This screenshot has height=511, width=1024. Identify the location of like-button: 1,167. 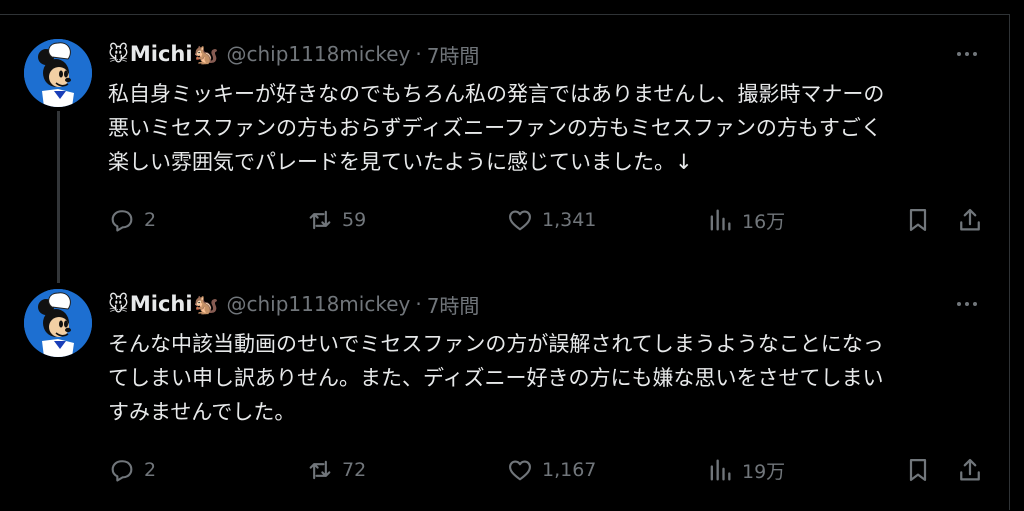
(551, 470).